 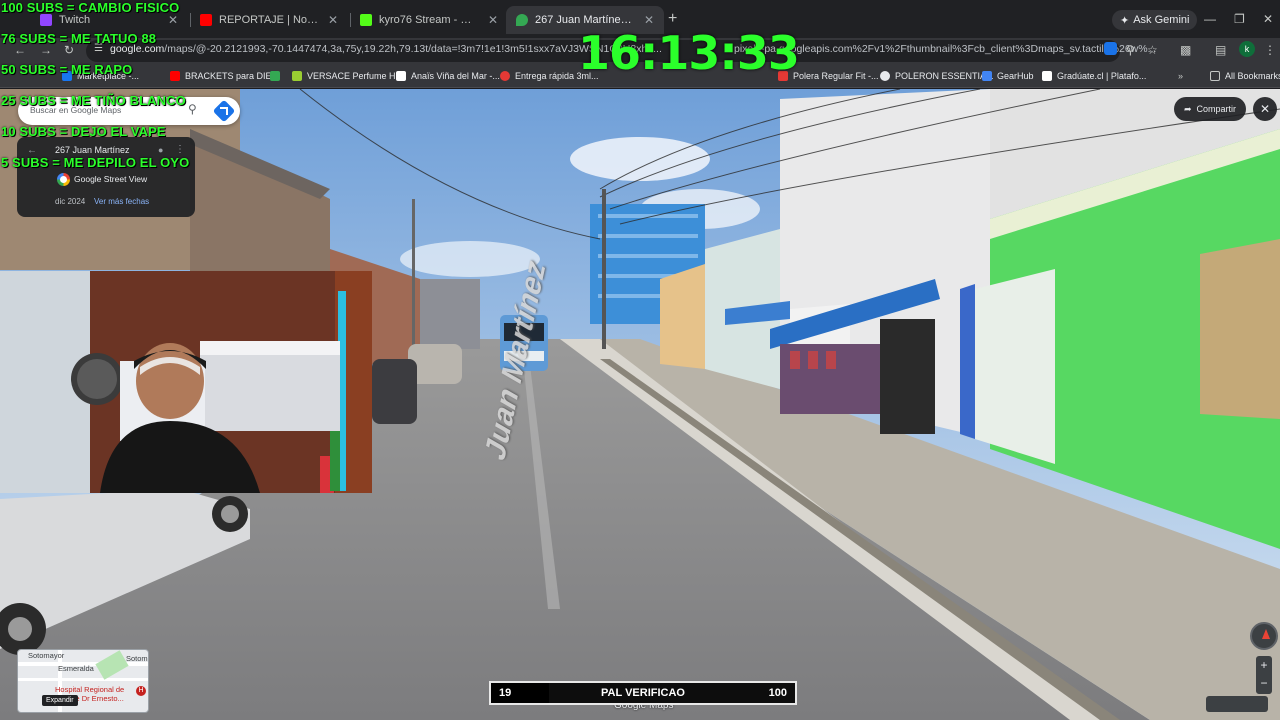 I want to click on tab-kick: kyro76 Stream - Watch Live on ✕, so click(x=429, y=20).